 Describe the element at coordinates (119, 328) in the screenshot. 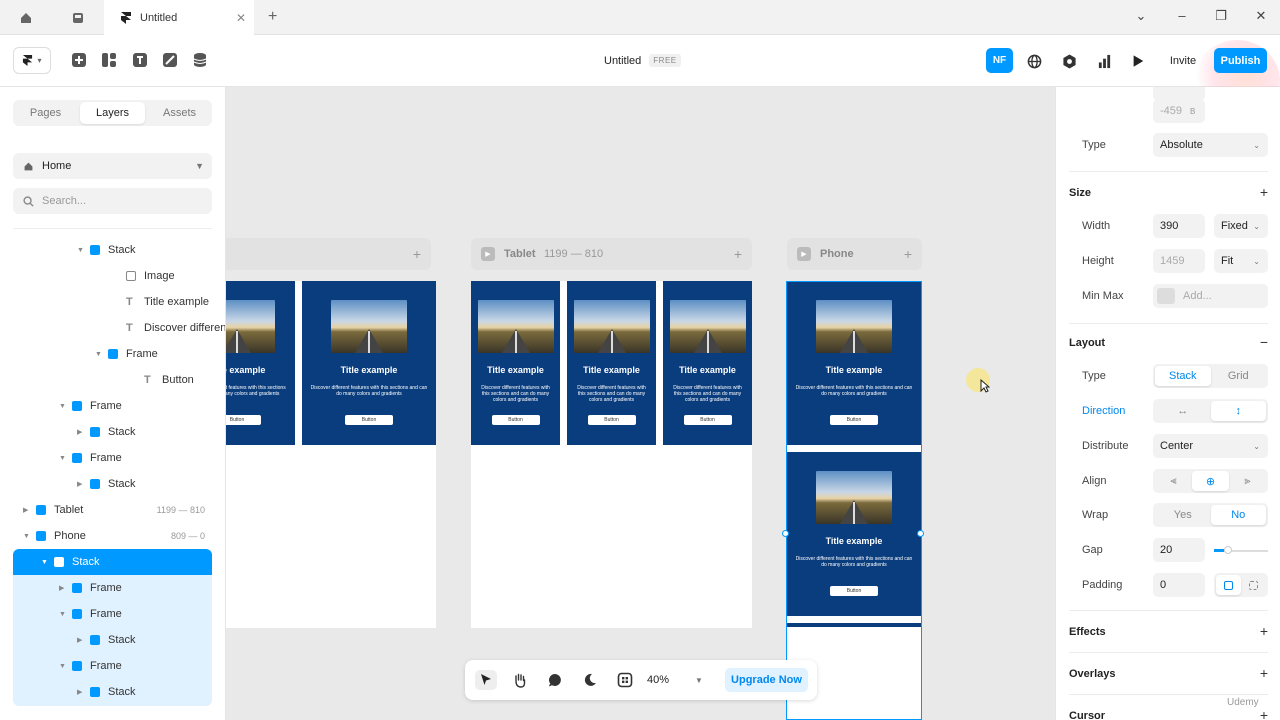

I see `layer-row-discover-differen: T Discover differen` at that location.